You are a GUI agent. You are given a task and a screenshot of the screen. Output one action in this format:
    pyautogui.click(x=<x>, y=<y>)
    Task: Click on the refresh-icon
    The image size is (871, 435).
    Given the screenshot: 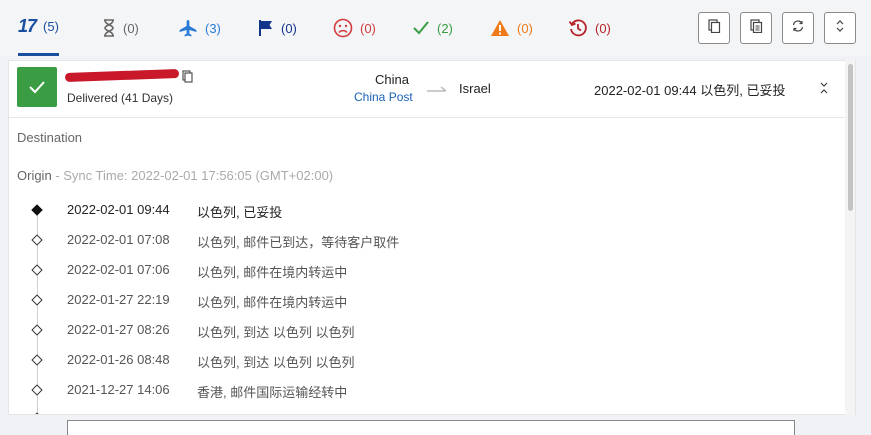 What is the action you would take?
    pyautogui.click(x=798, y=28)
    